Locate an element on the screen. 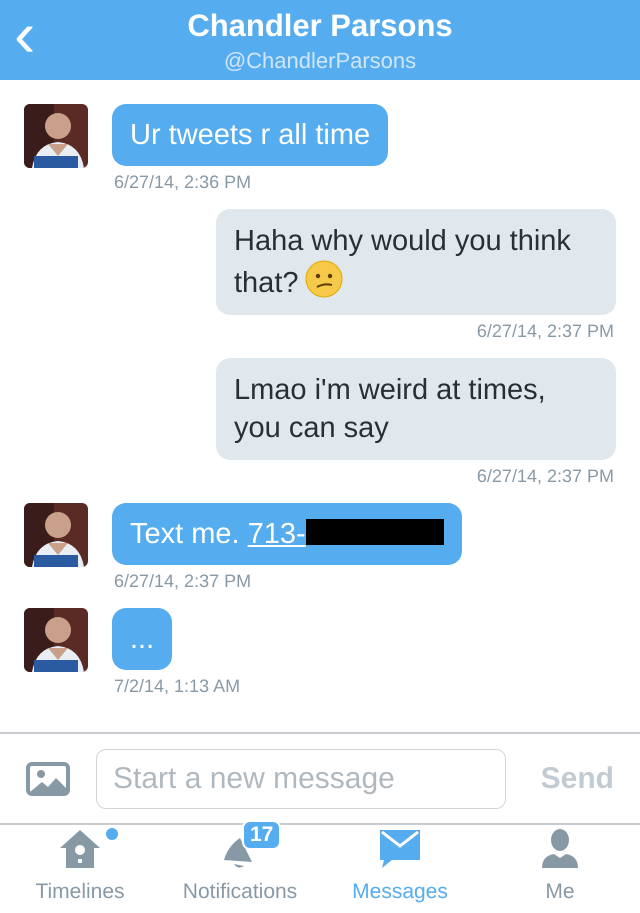  phone-link: 713- is located at coordinates (346, 534).